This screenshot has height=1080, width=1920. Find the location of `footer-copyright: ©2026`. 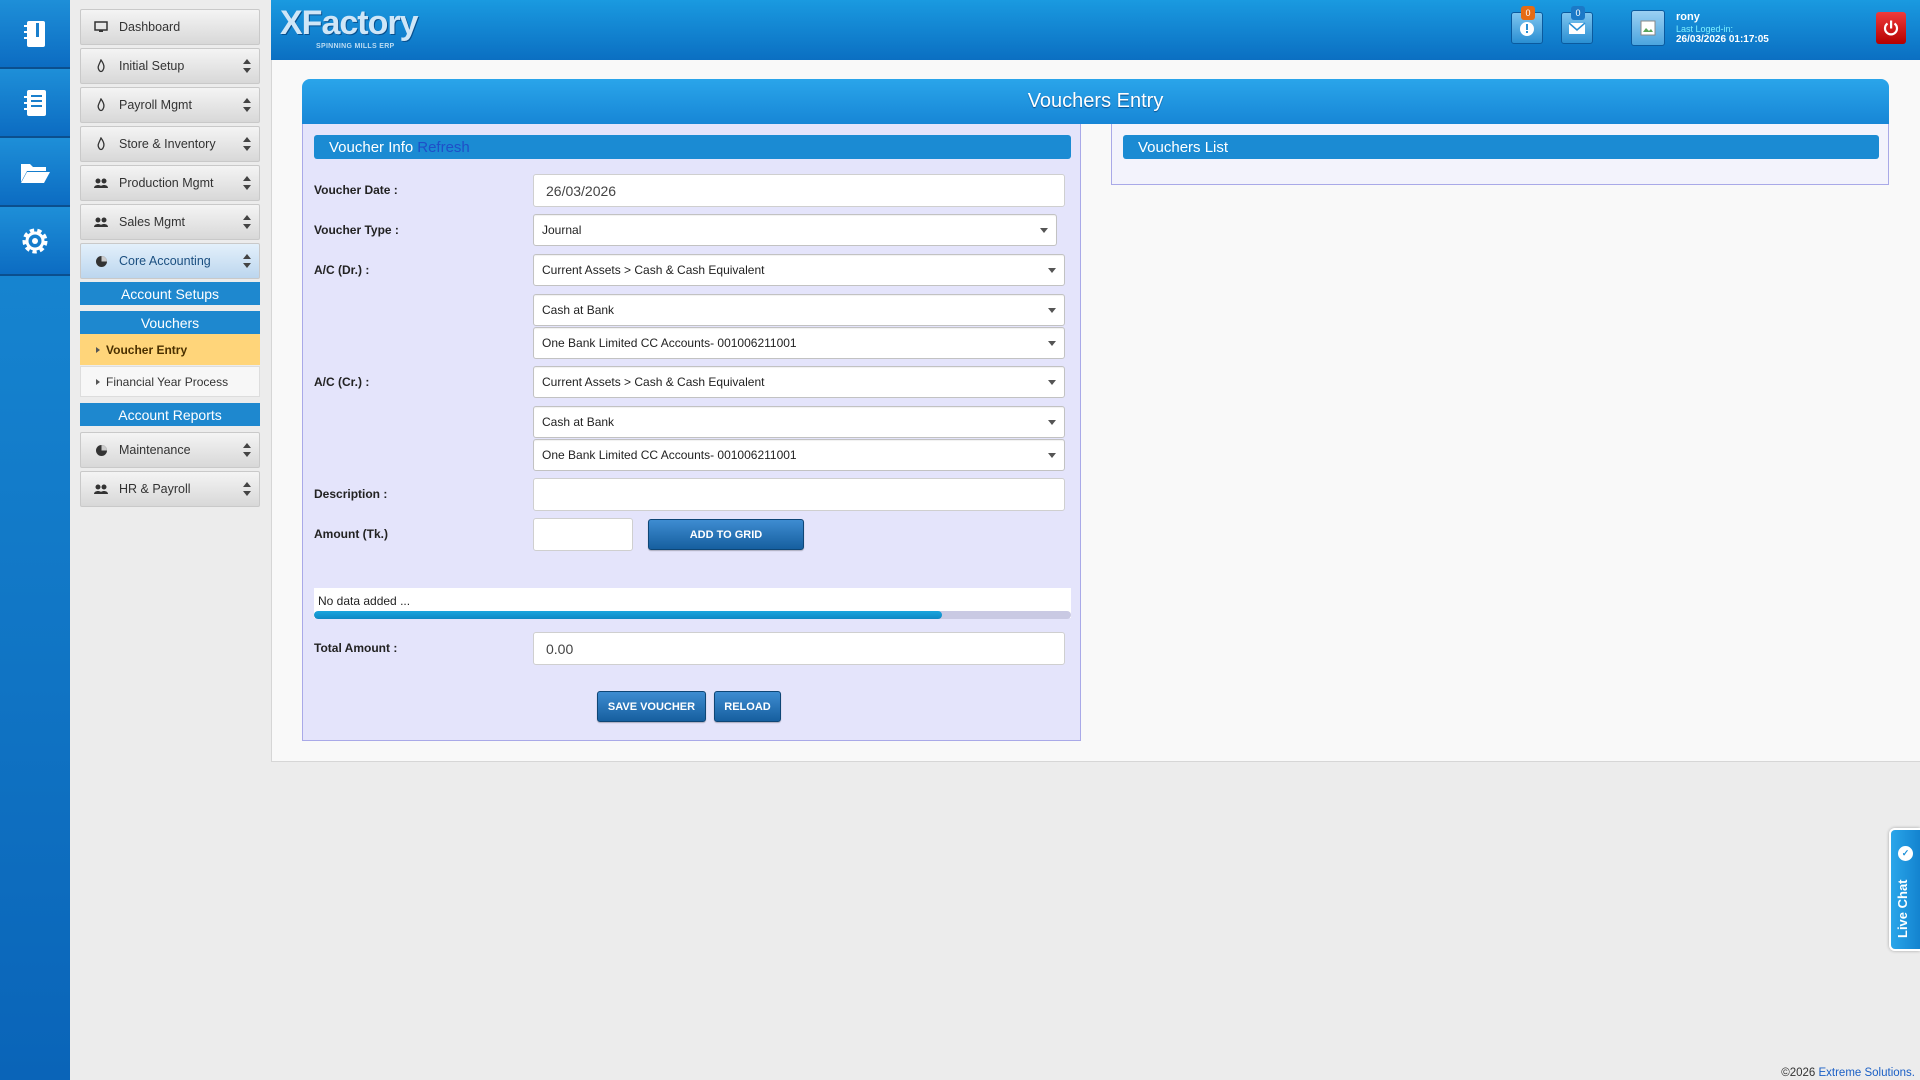

footer-copyright: ©2026 is located at coordinates (1798, 1073).